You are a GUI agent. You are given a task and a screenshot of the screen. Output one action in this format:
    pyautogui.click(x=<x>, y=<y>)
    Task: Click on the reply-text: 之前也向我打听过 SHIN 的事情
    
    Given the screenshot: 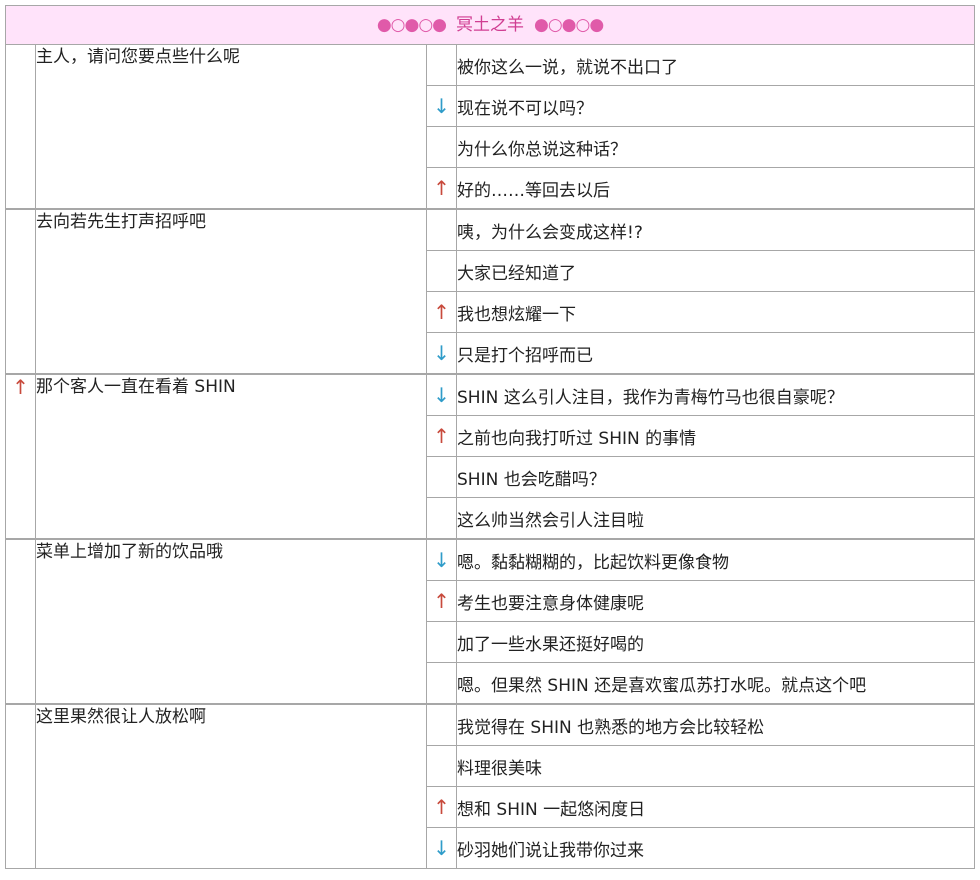 What is the action you would take?
    pyautogui.click(x=715, y=436)
    